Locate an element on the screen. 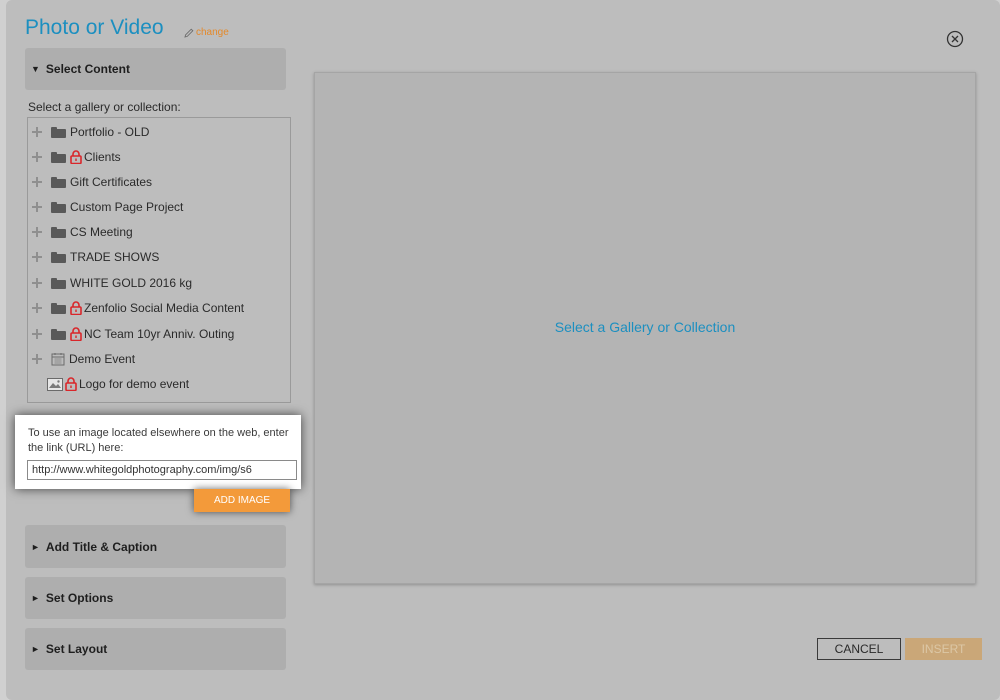  tree-item-label: Clients is located at coordinates (102, 157).